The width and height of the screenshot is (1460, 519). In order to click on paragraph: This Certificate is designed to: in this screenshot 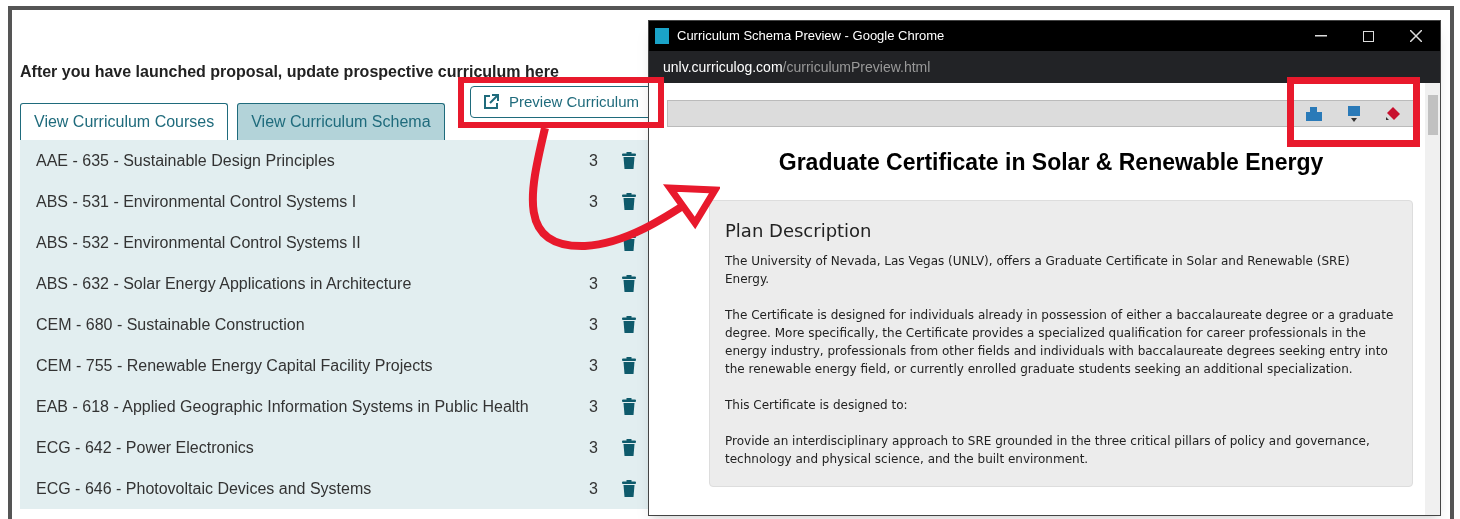, I will do `click(817, 405)`.